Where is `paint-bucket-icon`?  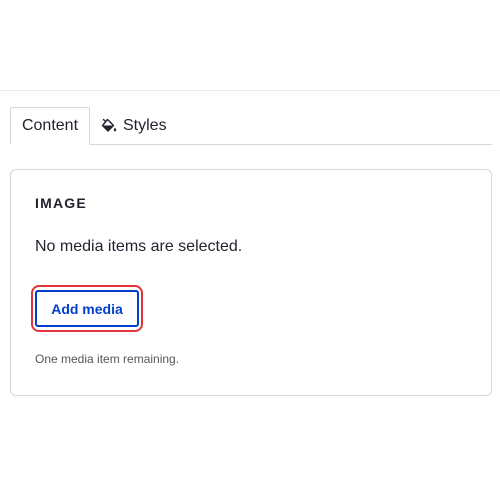
paint-bucket-icon is located at coordinates (109, 126).